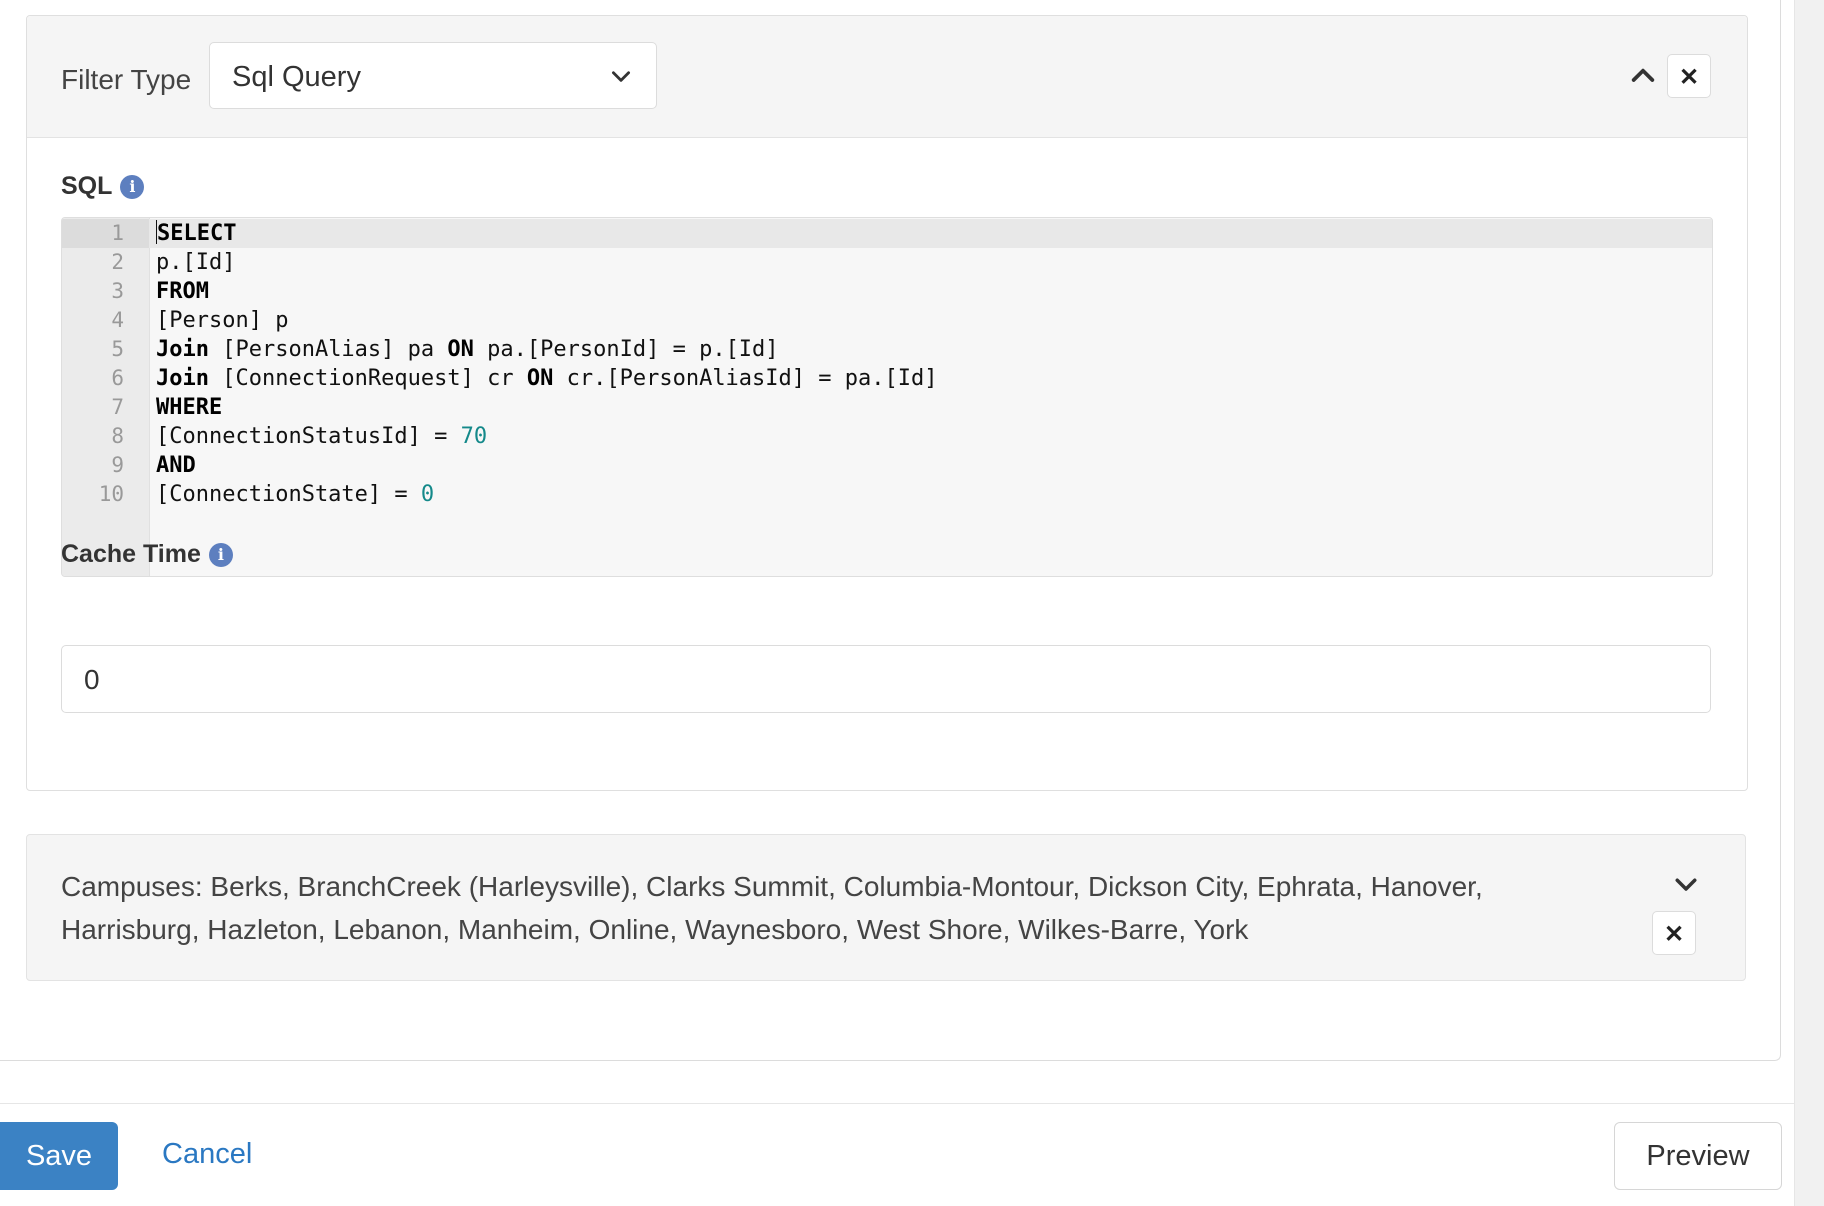 The image size is (1824, 1206). Describe the element at coordinates (117, 436) in the screenshot. I see `line-number: 8` at that location.